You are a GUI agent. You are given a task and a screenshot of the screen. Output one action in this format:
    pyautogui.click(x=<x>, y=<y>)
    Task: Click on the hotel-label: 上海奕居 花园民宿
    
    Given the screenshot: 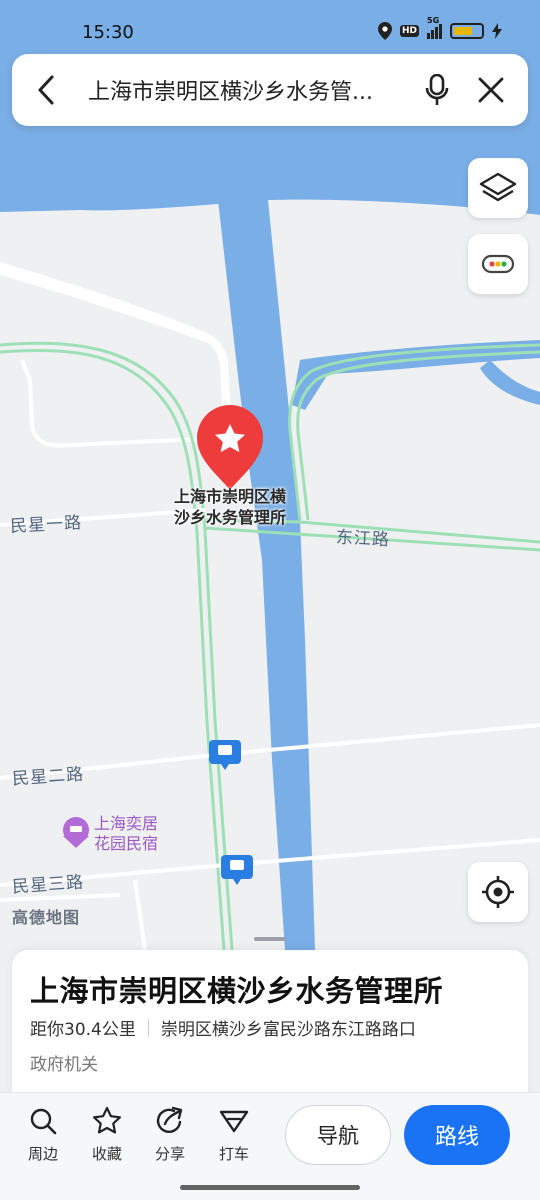 What is the action you would take?
    pyautogui.click(x=126, y=834)
    